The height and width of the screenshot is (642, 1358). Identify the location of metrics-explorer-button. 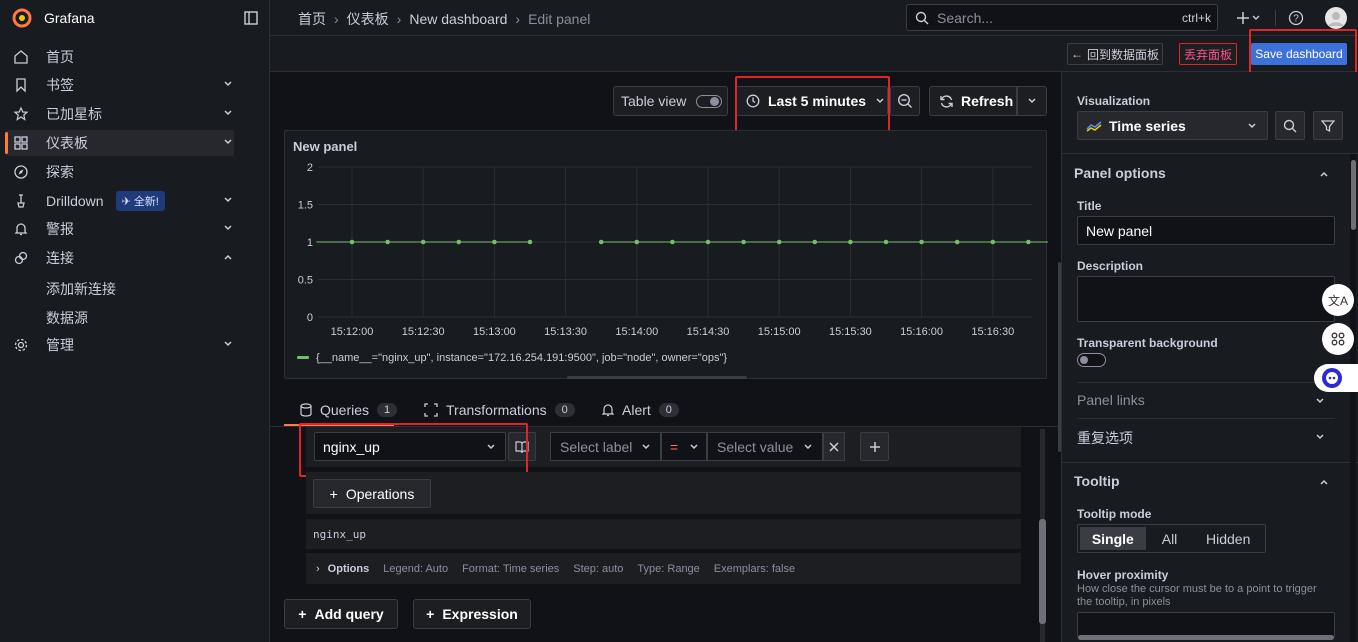
(522, 446).